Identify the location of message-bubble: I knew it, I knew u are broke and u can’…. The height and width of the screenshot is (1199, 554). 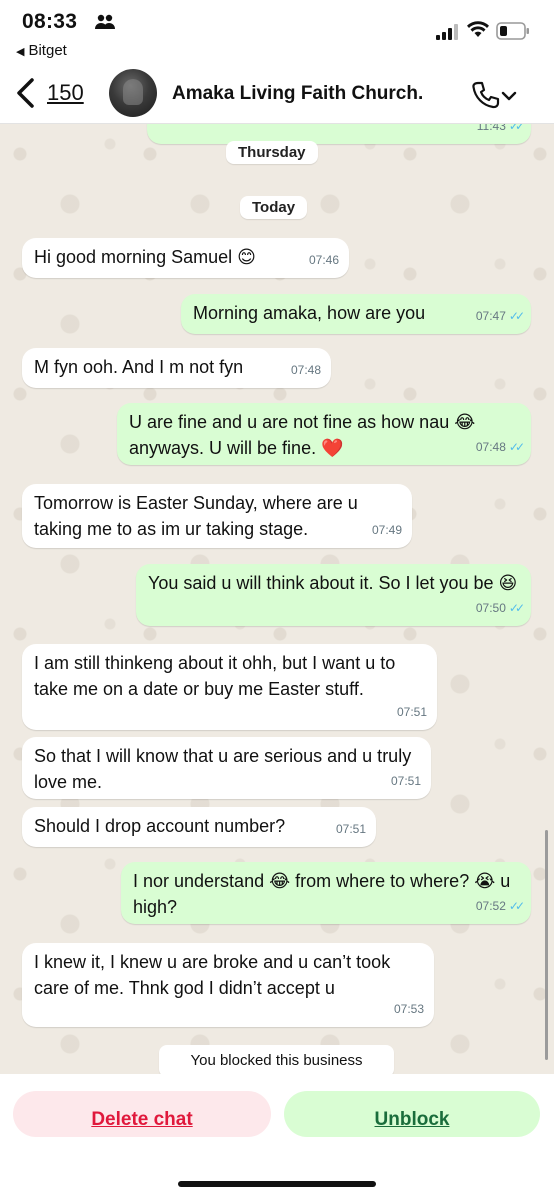
(228, 985).